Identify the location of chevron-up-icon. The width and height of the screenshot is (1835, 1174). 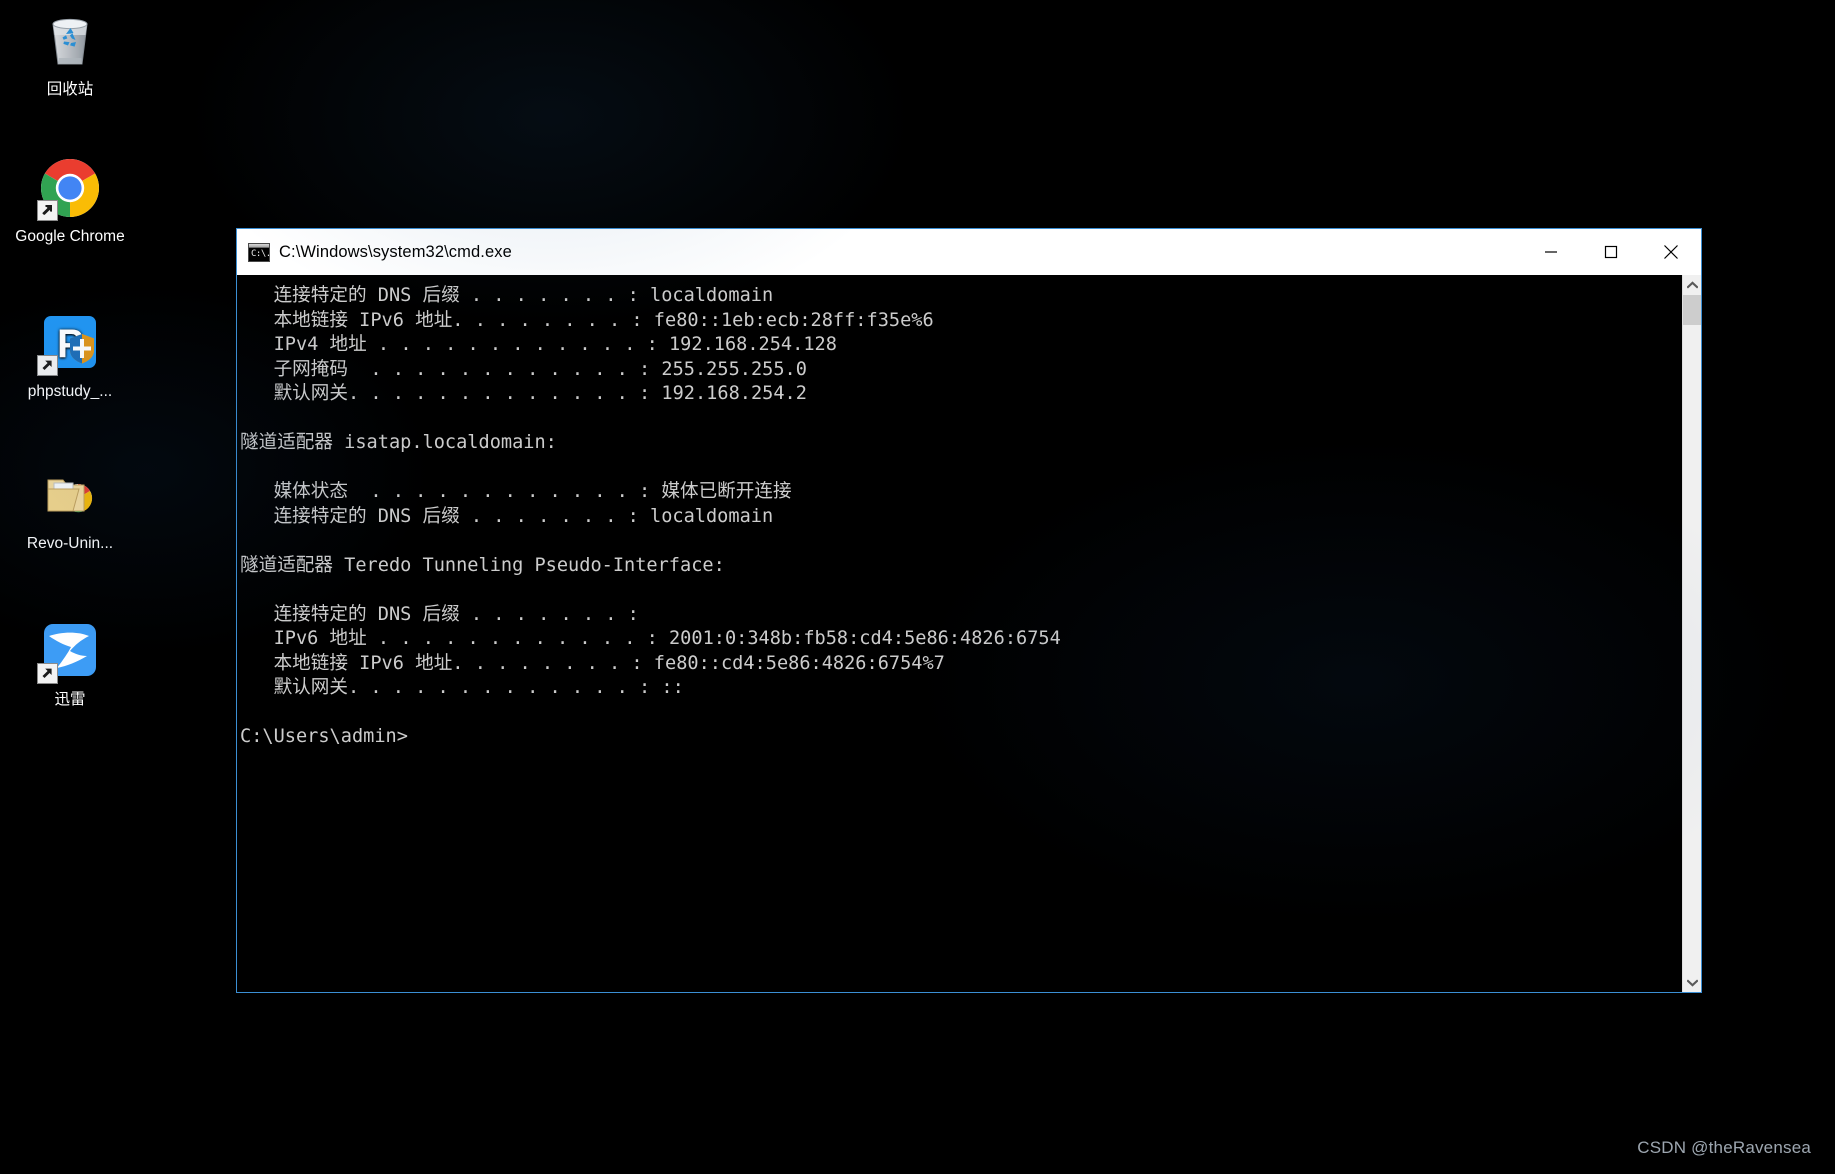
(1692, 284).